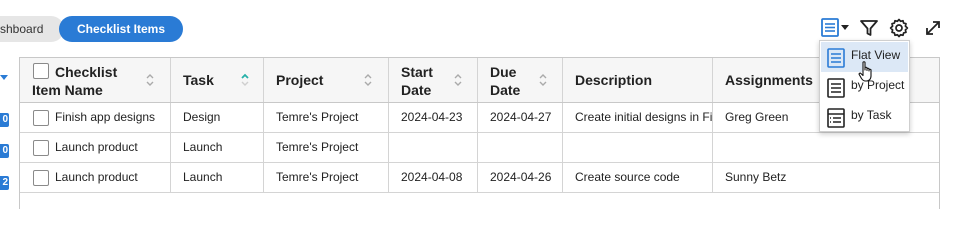  I want to click on cell-item-name: Finish app designs, so click(95, 117).